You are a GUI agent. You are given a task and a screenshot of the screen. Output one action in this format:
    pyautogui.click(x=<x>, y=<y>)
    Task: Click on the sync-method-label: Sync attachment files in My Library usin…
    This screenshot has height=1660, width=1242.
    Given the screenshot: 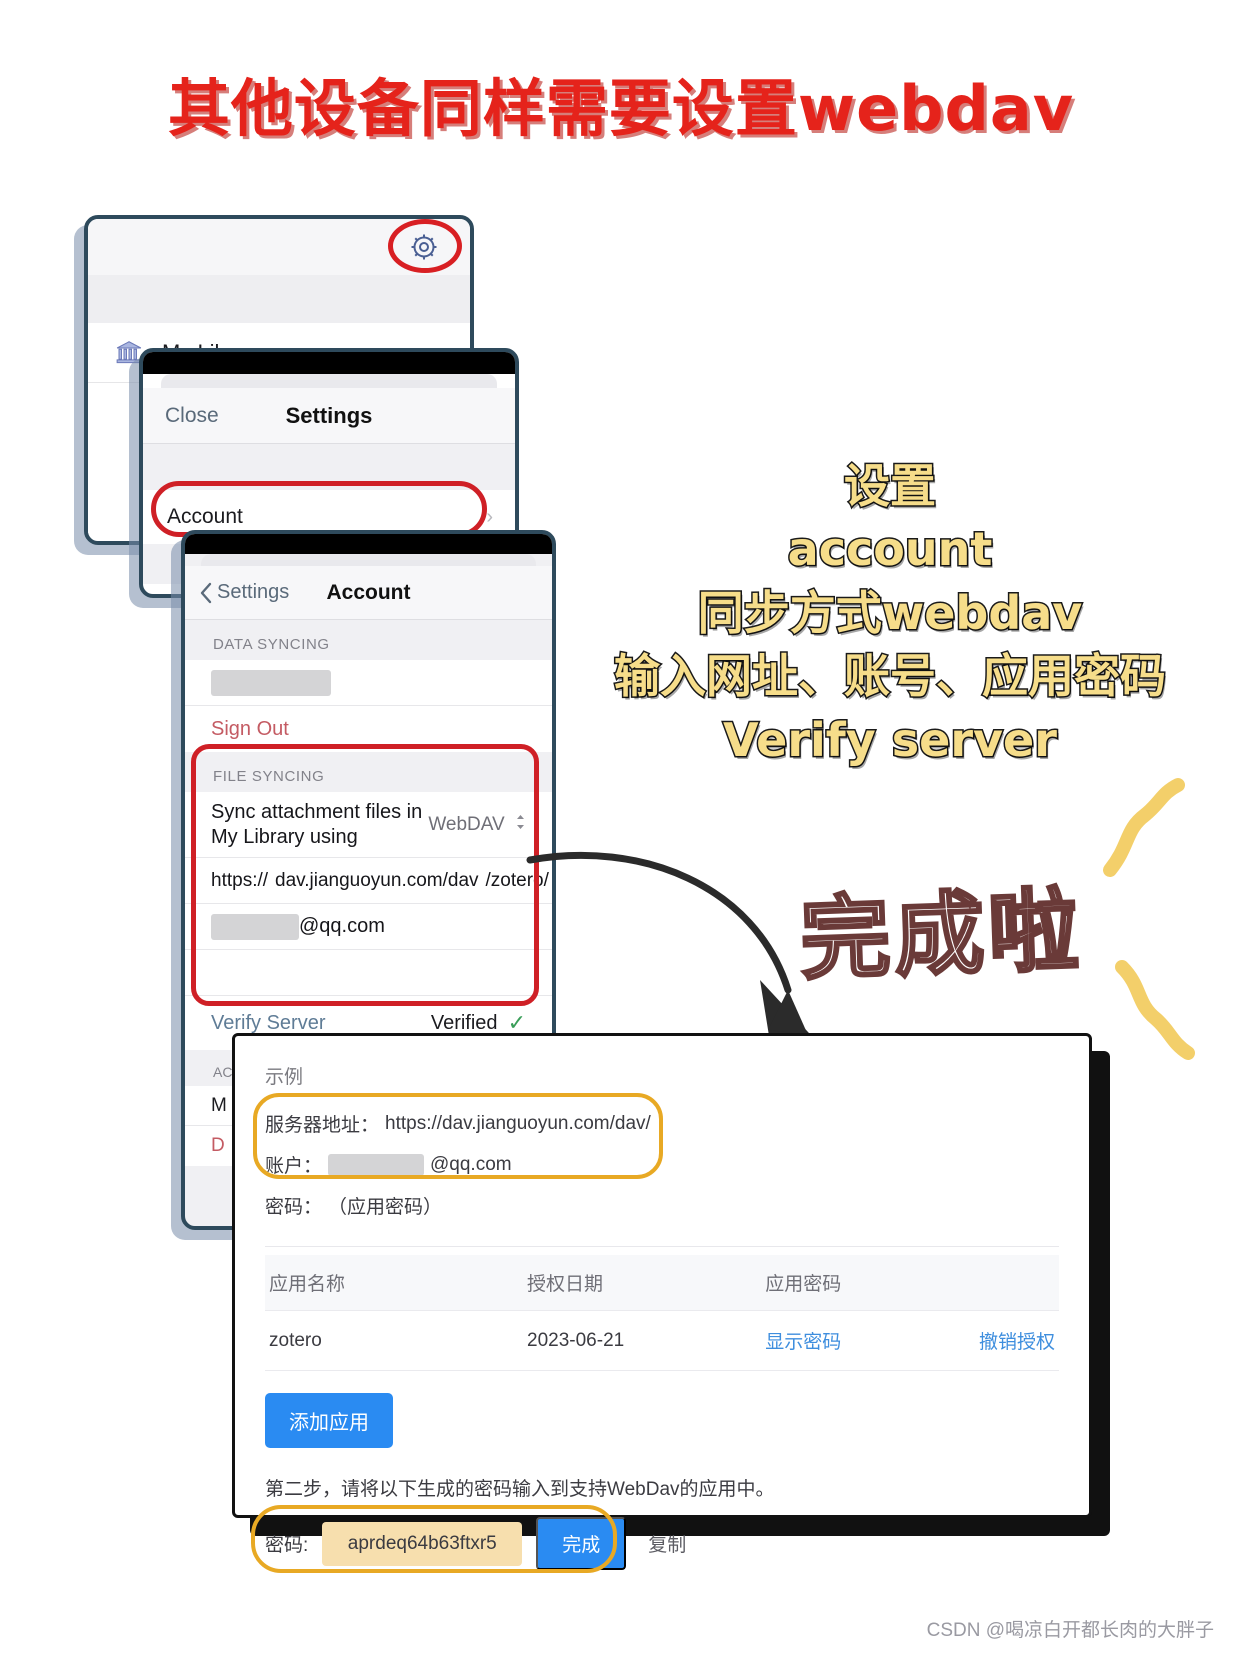 What is the action you would take?
    pyautogui.click(x=317, y=824)
    